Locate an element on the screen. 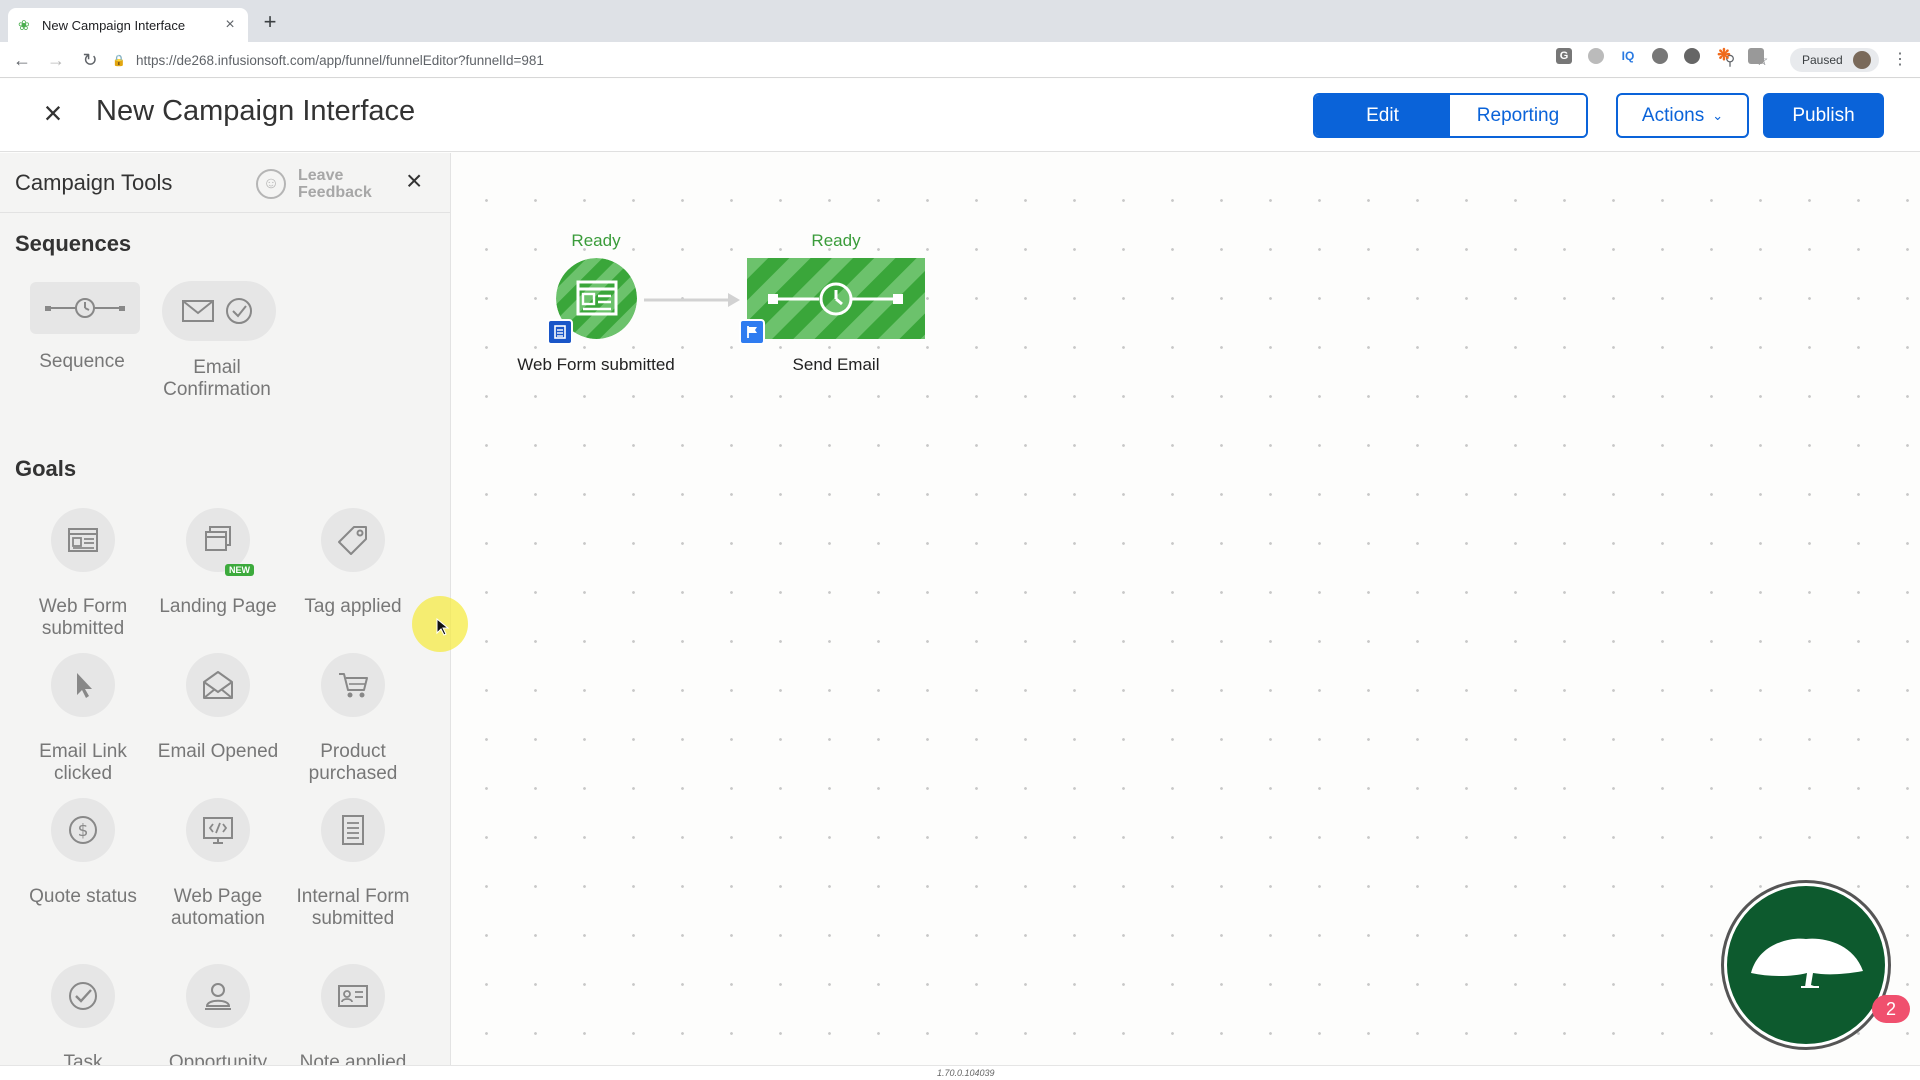 The width and height of the screenshot is (1920, 1080). extension-square-icon is located at coordinates (1756, 56).